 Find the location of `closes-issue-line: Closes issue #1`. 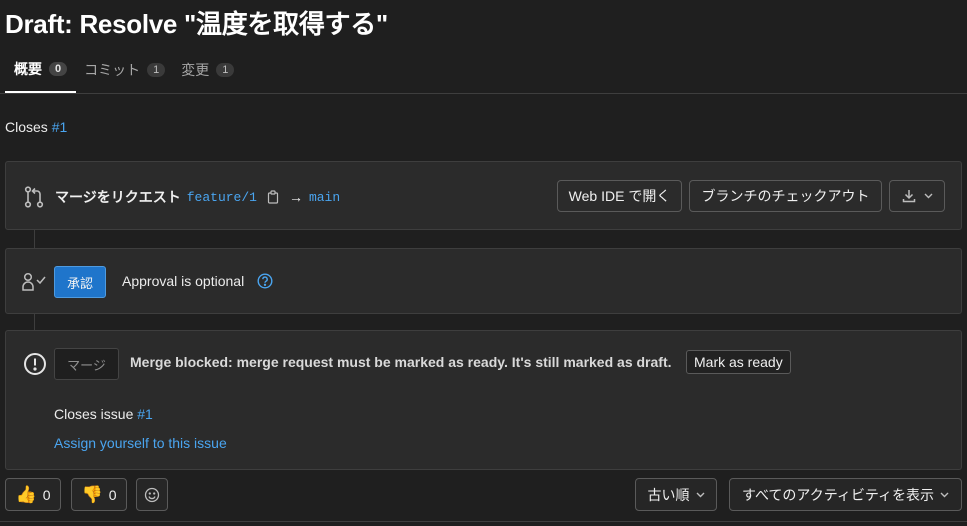

closes-issue-line: Closes issue #1 is located at coordinates (103, 414).